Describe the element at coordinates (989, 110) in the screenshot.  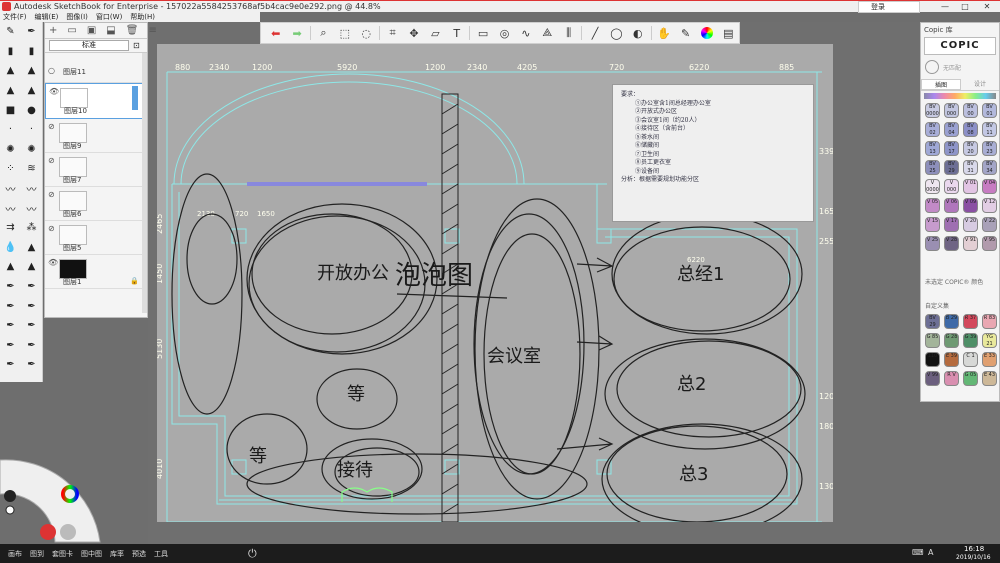
I see `copic-swatch: BV 01` at that location.